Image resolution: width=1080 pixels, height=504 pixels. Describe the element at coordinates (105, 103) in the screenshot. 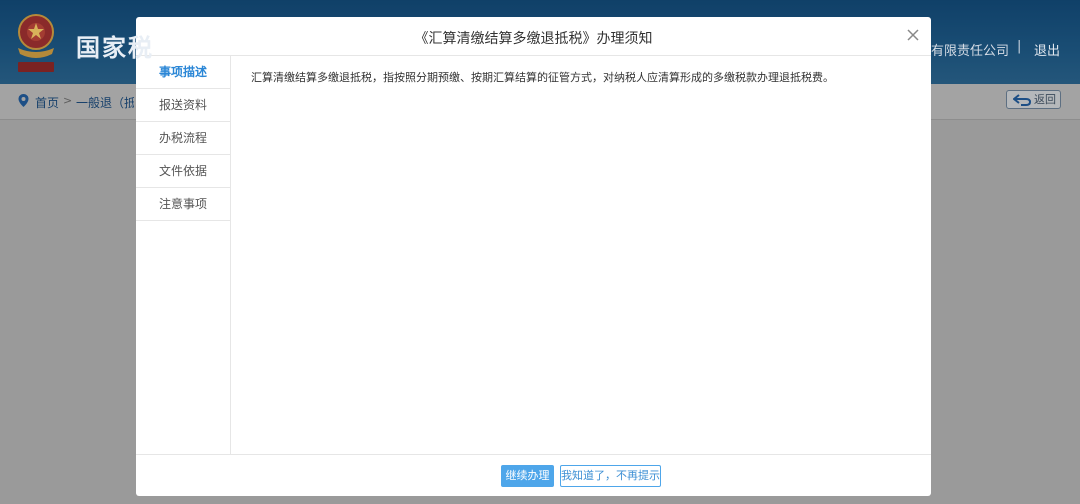

I see `breadcrumb-current: 一般退（抵` at that location.